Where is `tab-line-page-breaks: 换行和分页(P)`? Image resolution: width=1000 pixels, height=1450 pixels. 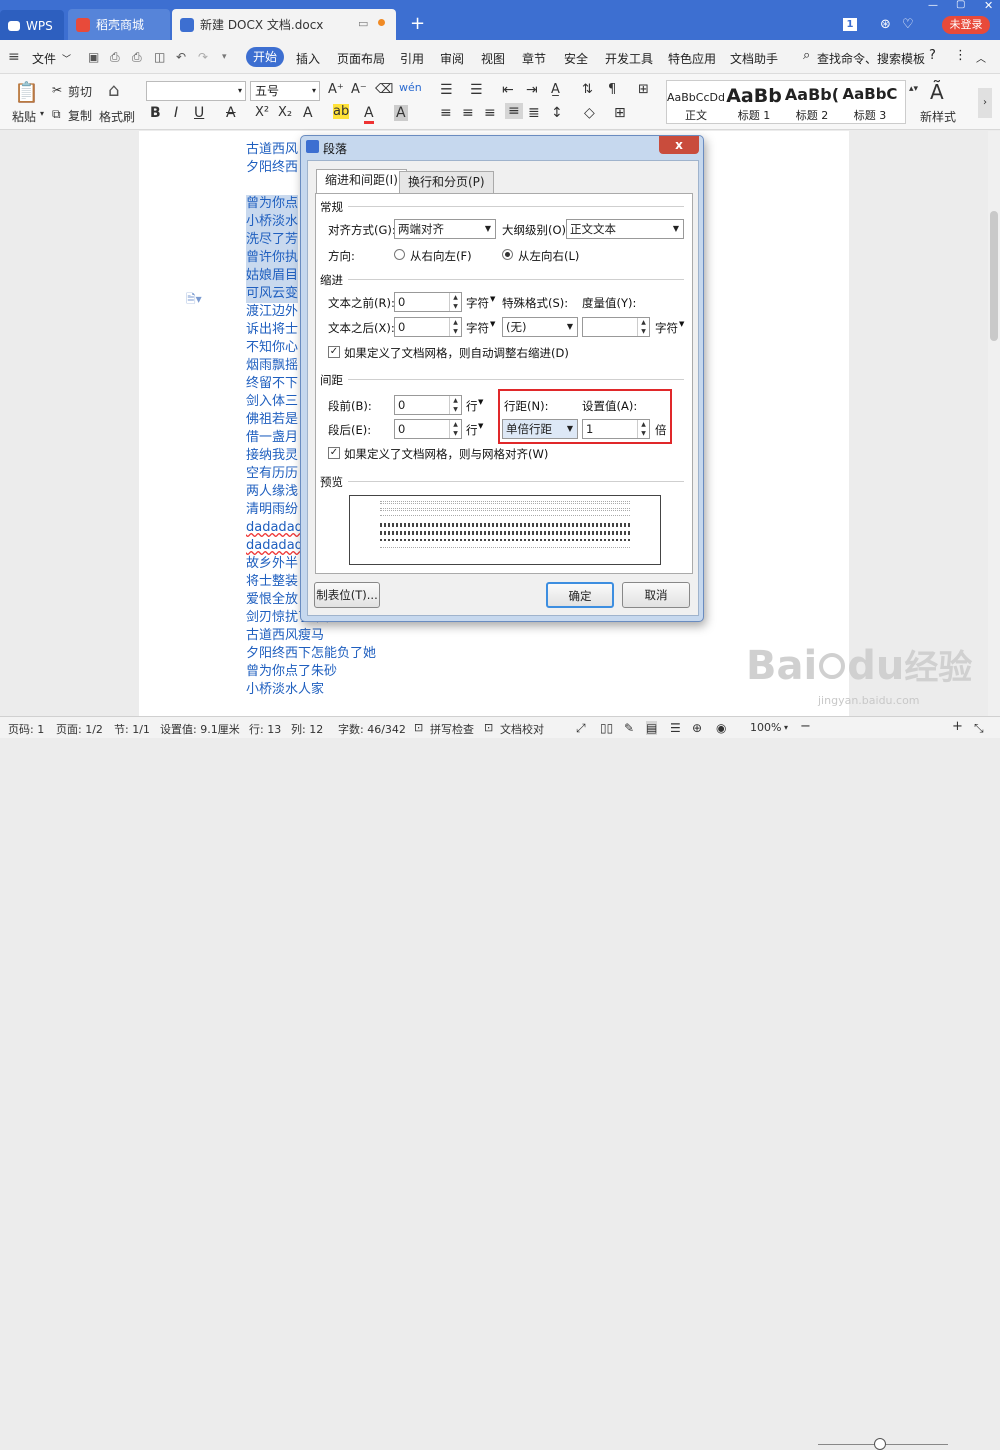
tab-line-page-breaks: 换行和分页(P) is located at coordinates (446, 182).